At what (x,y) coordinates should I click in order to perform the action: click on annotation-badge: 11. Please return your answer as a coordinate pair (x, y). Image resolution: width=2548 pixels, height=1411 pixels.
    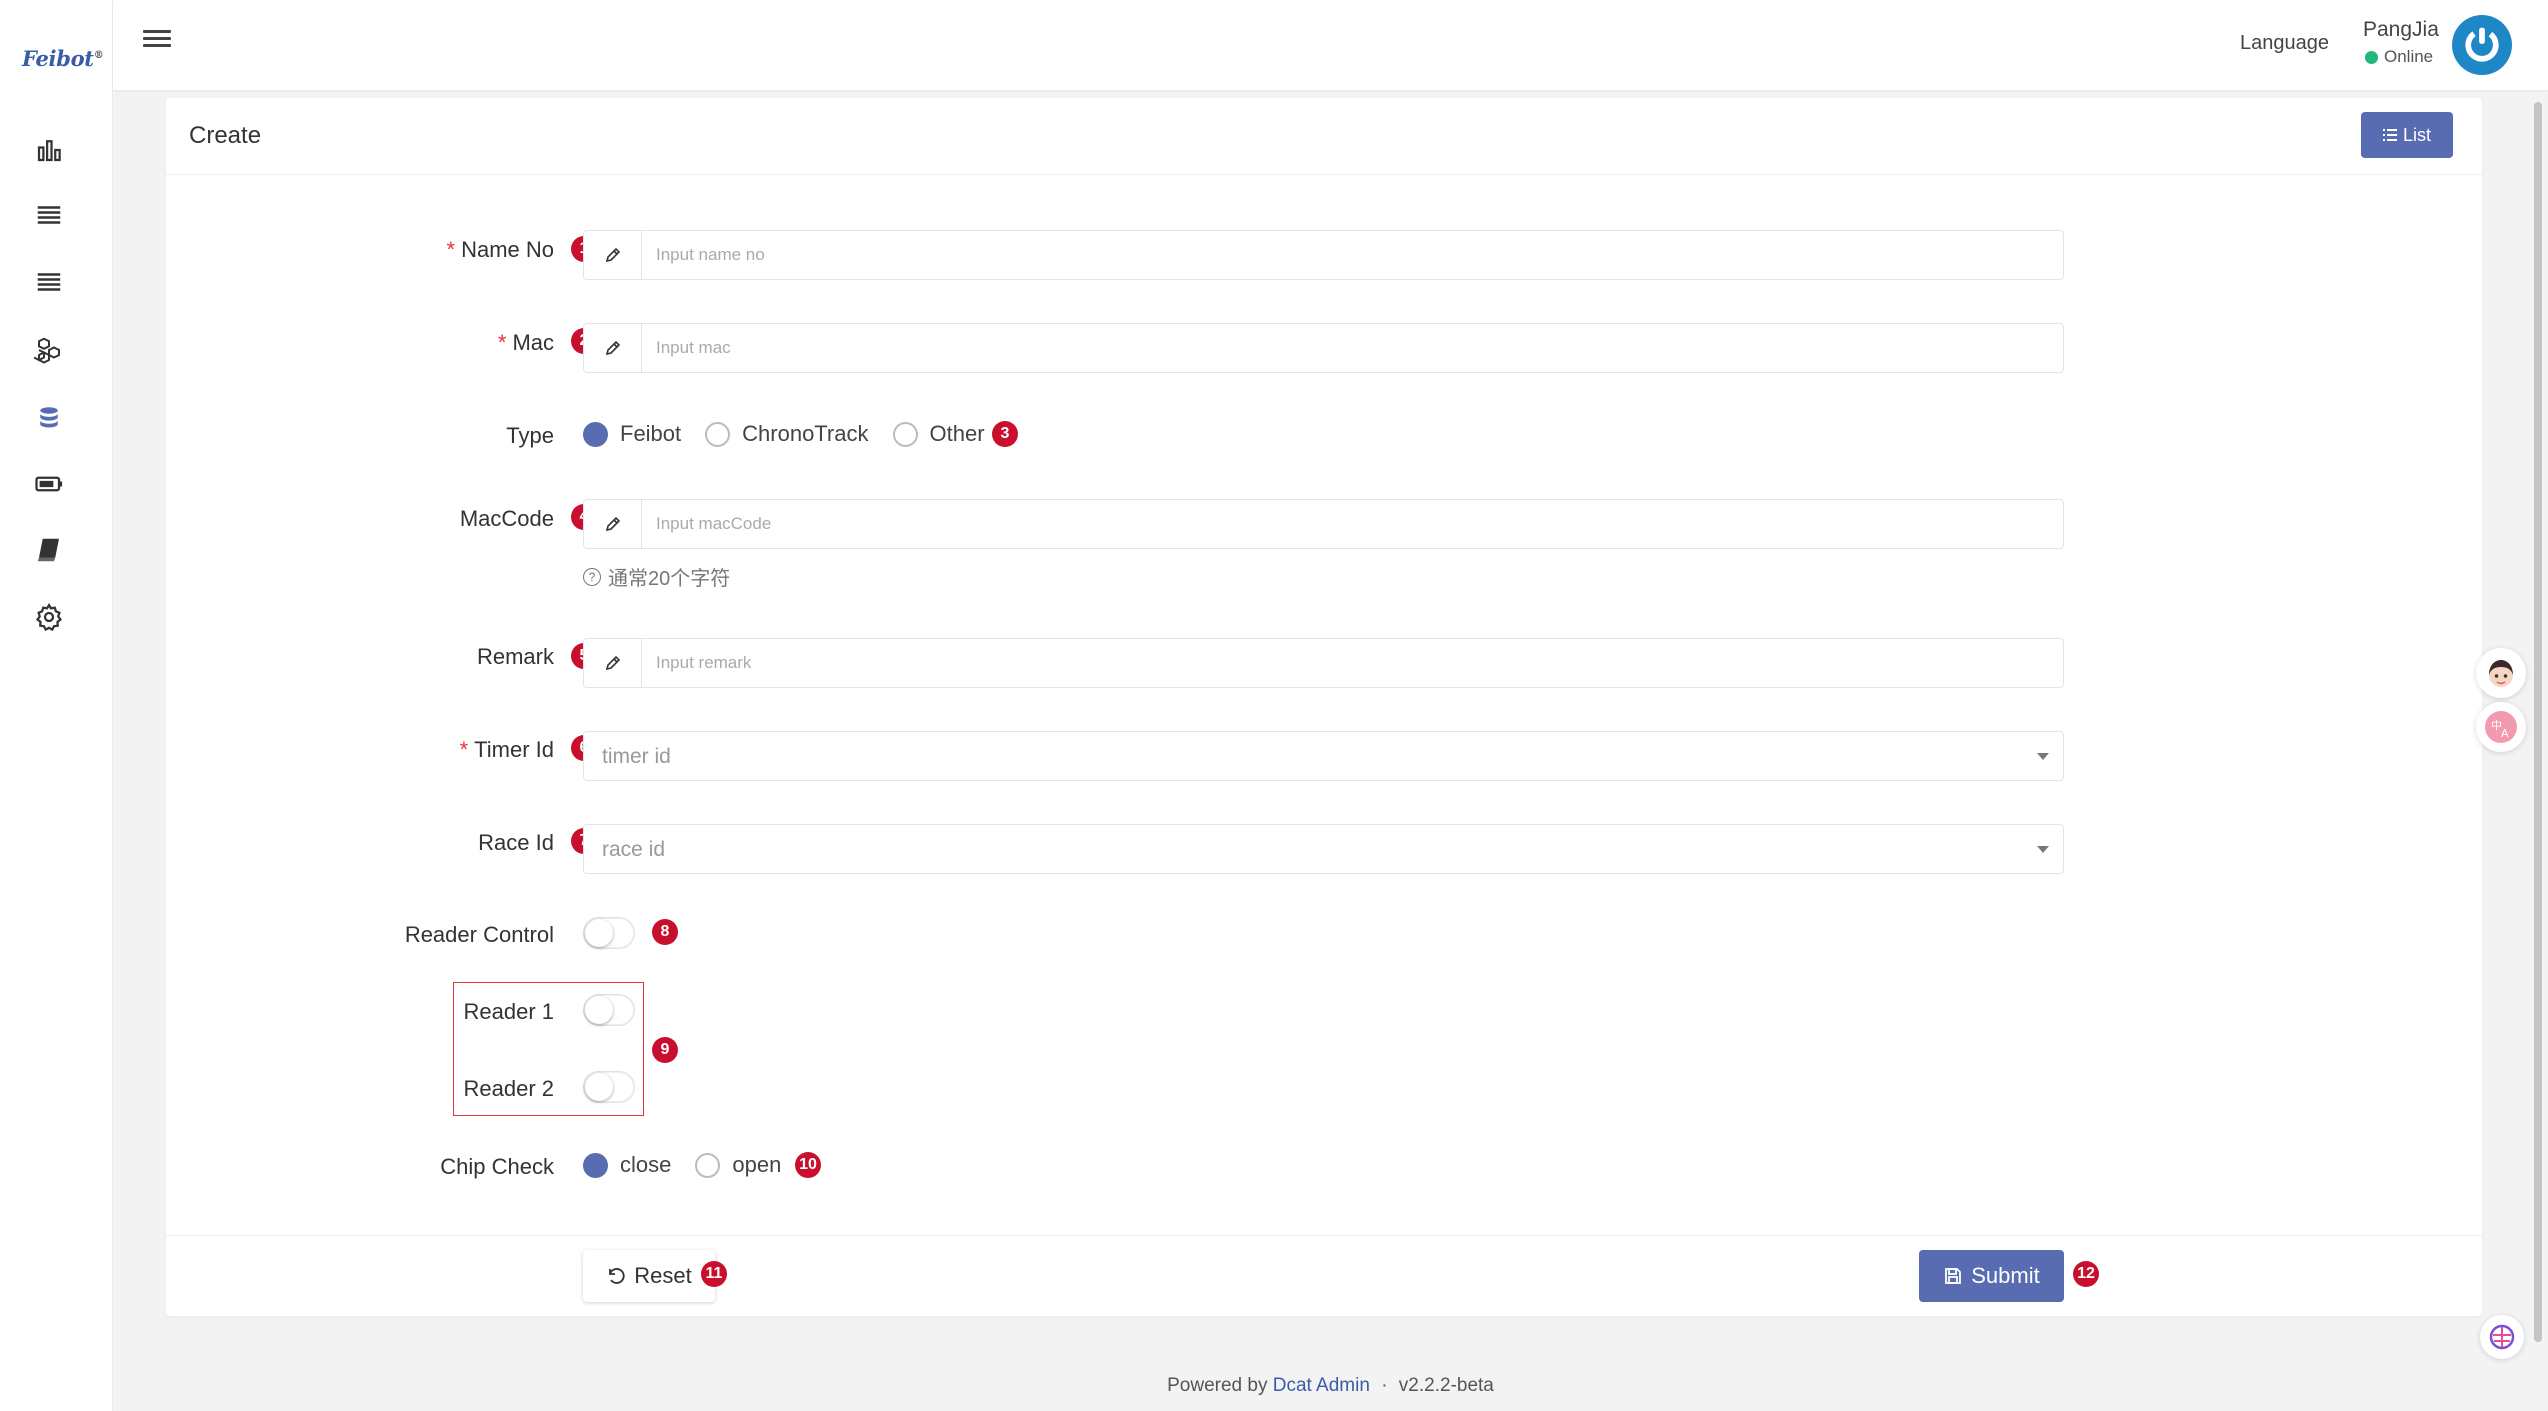
    Looking at the image, I should click on (714, 1274).